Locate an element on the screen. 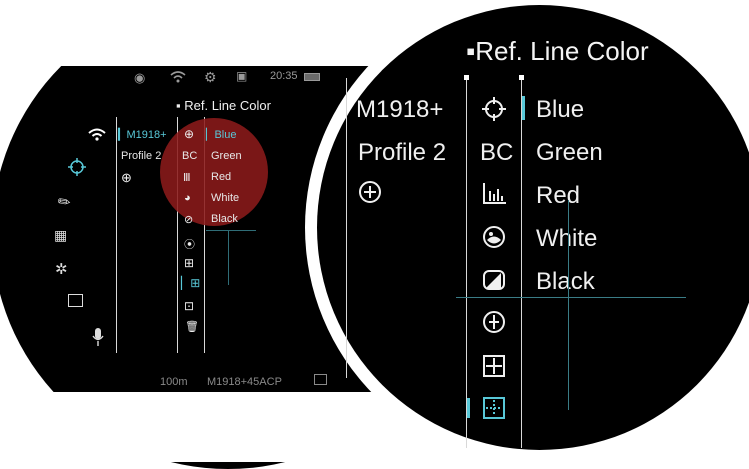 The image size is (749, 469). code-bc: BC is located at coordinates (189, 156).